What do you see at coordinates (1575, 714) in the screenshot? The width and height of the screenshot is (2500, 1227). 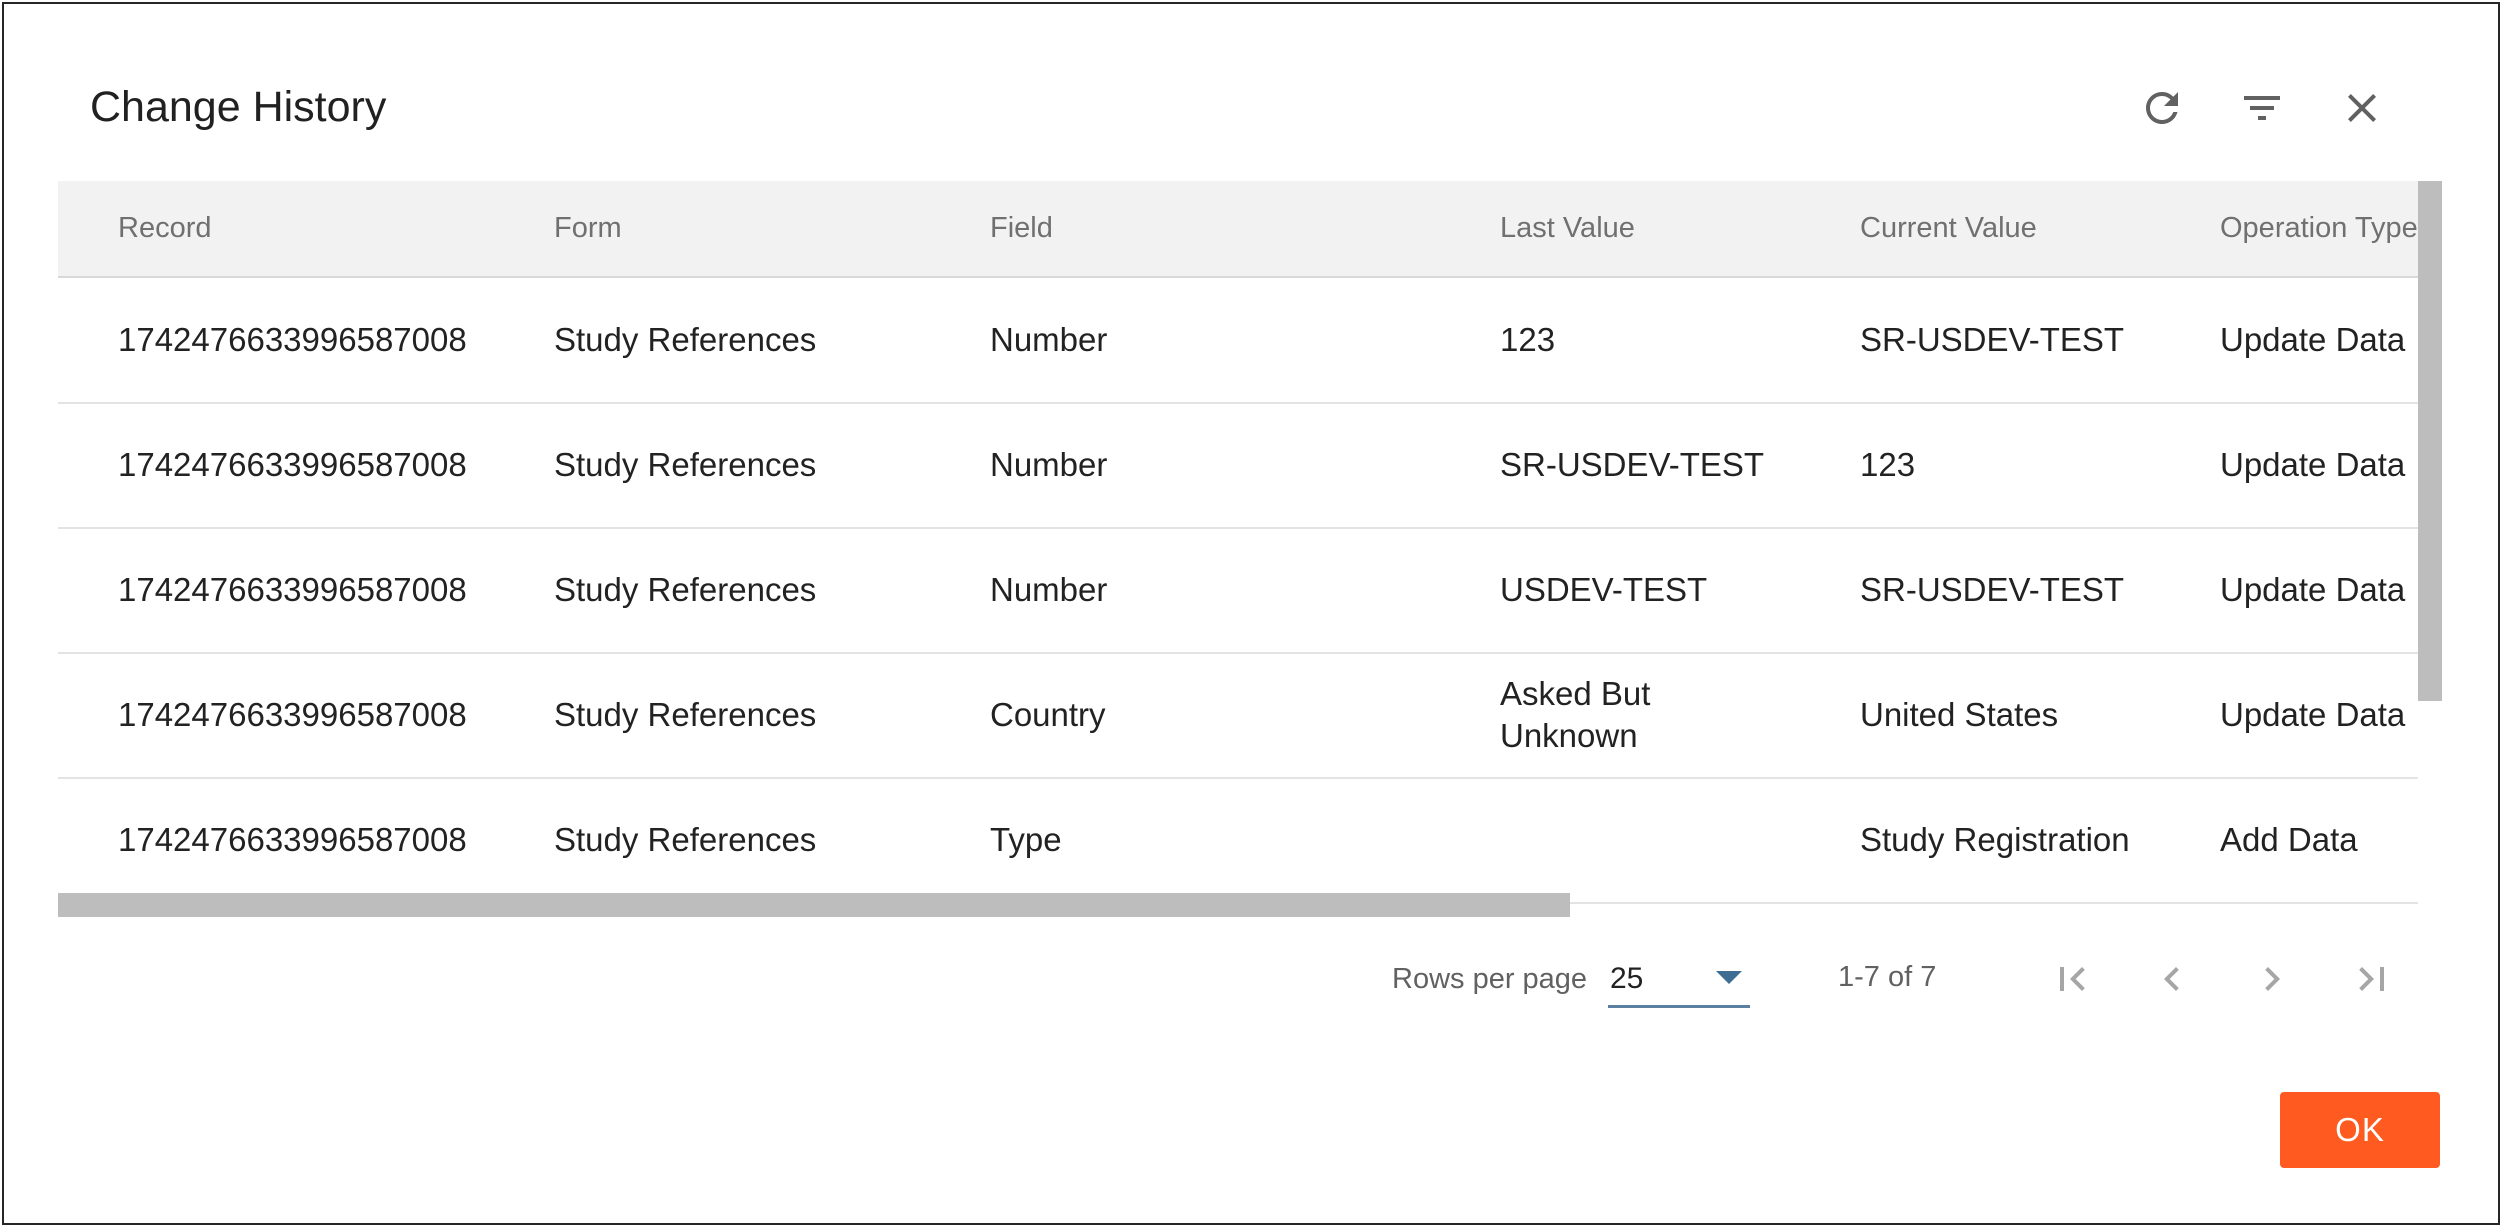 I see `cell-last-value: Asked But Unknown` at bounding box center [1575, 714].